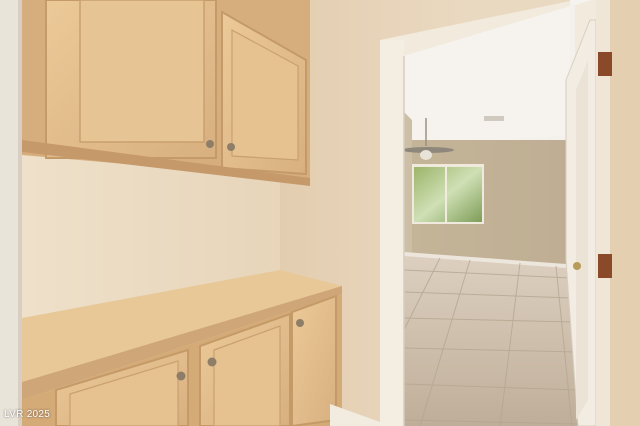  I want to click on watermark-text: LVR 2025, so click(27, 414).